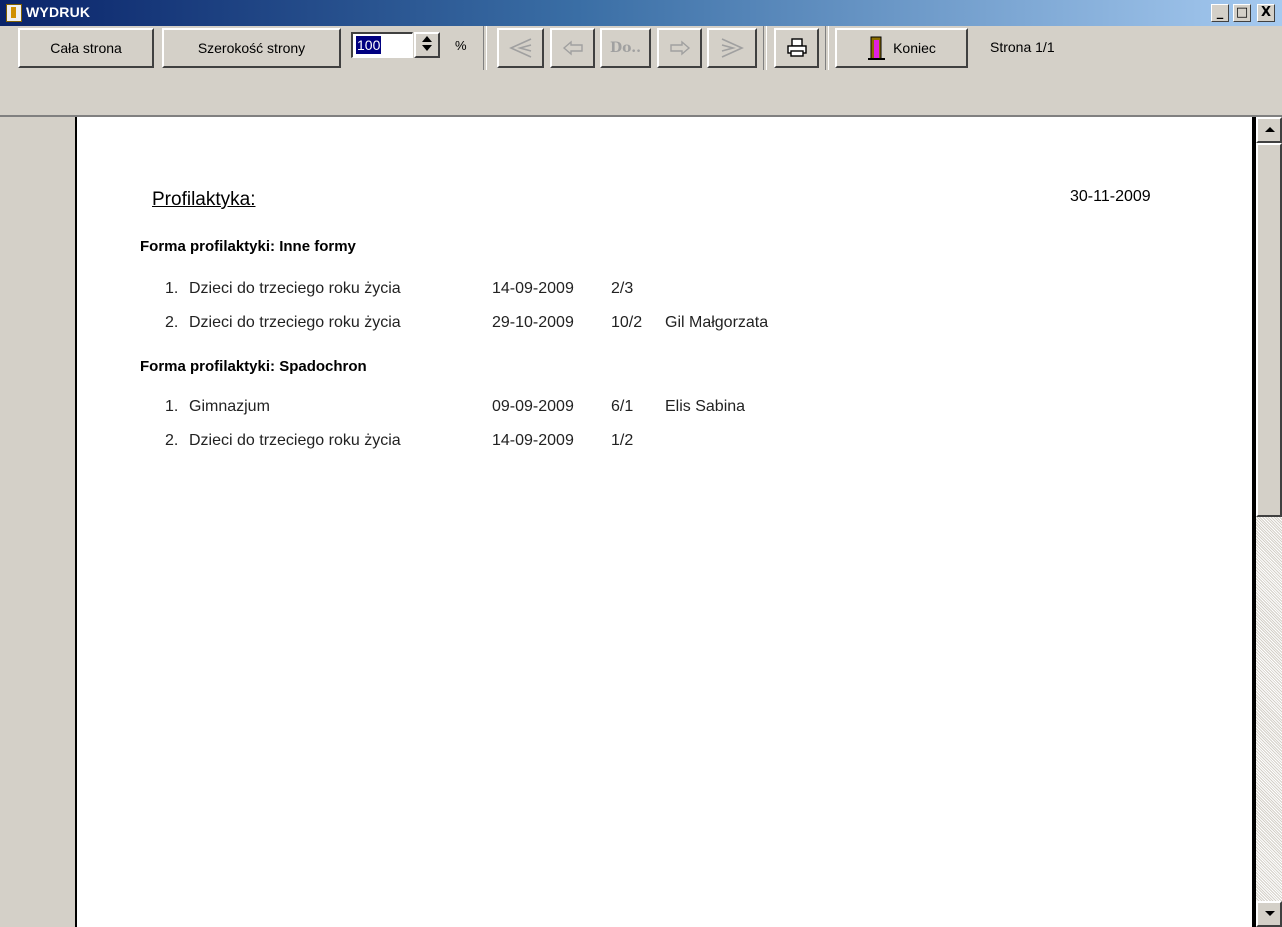 This screenshot has width=1282, height=927. What do you see at coordinates (641, 13) in the screenshot?
I see `title-bar: WYDRUK _ □ X` at bounding box center [641, 13].